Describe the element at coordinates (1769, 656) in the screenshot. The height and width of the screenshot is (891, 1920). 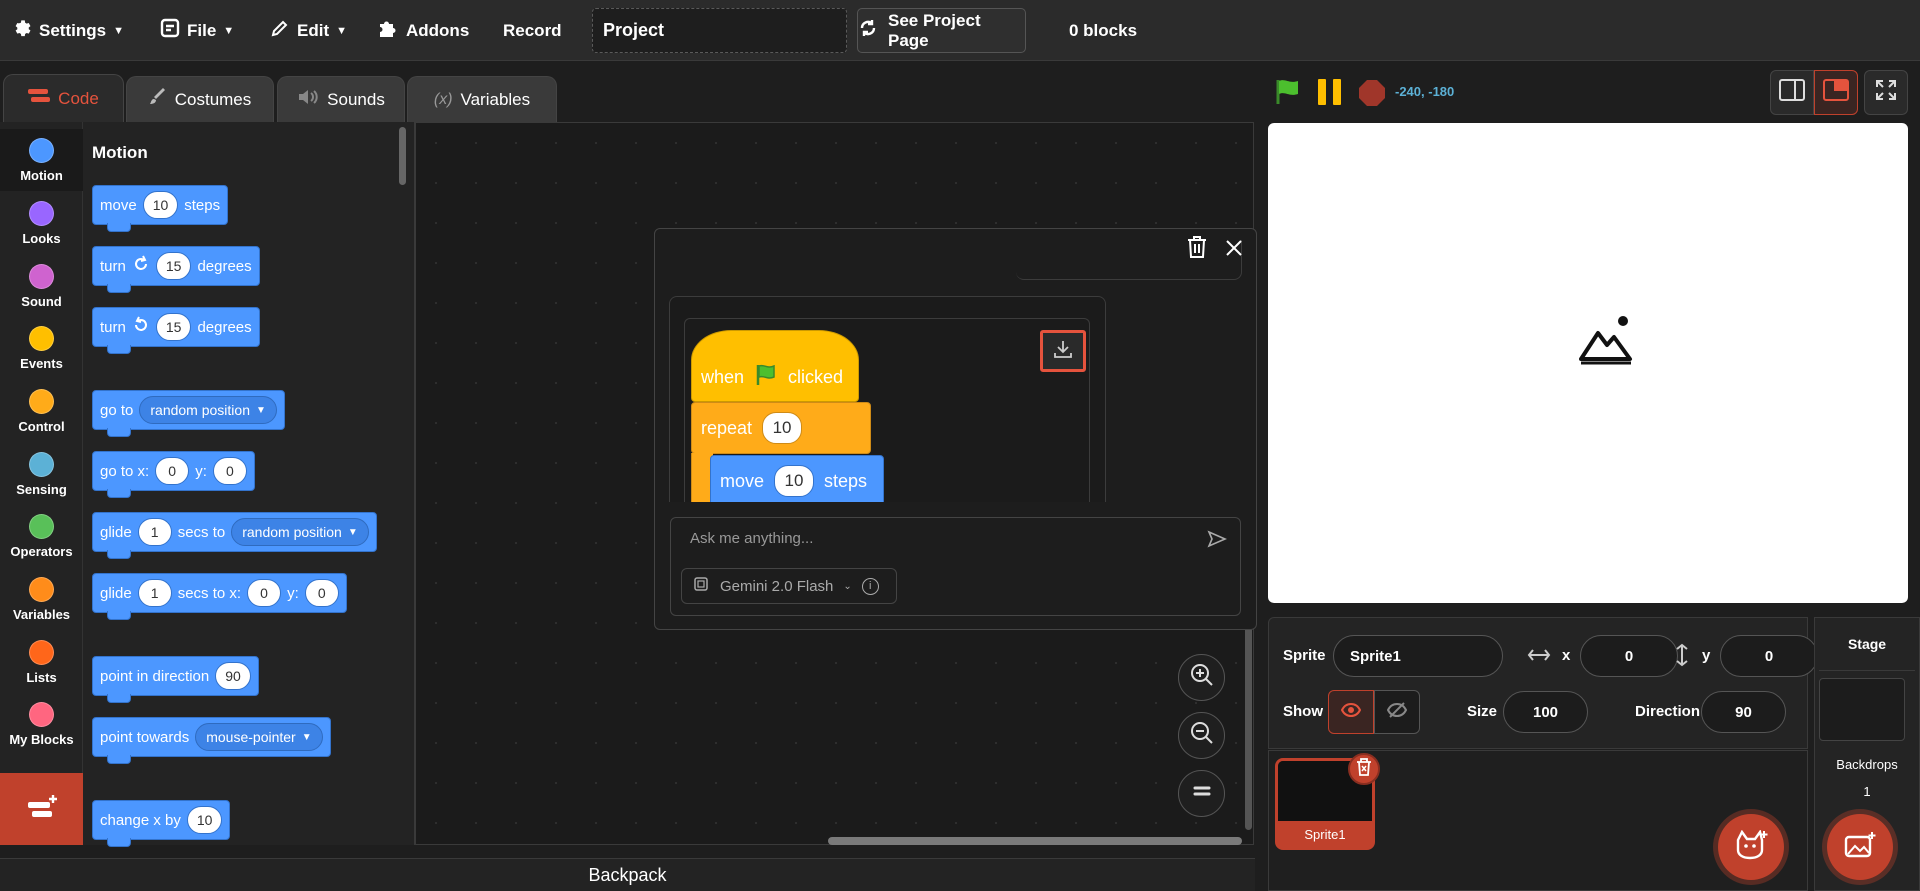
I see `y-input: 0` at that location.